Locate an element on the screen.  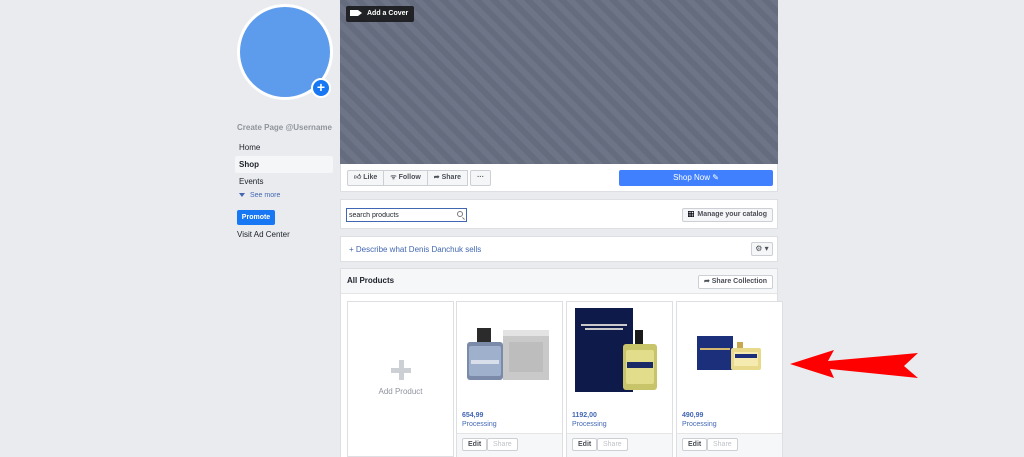
caret-down-icon is located at coordinates (242, 195).